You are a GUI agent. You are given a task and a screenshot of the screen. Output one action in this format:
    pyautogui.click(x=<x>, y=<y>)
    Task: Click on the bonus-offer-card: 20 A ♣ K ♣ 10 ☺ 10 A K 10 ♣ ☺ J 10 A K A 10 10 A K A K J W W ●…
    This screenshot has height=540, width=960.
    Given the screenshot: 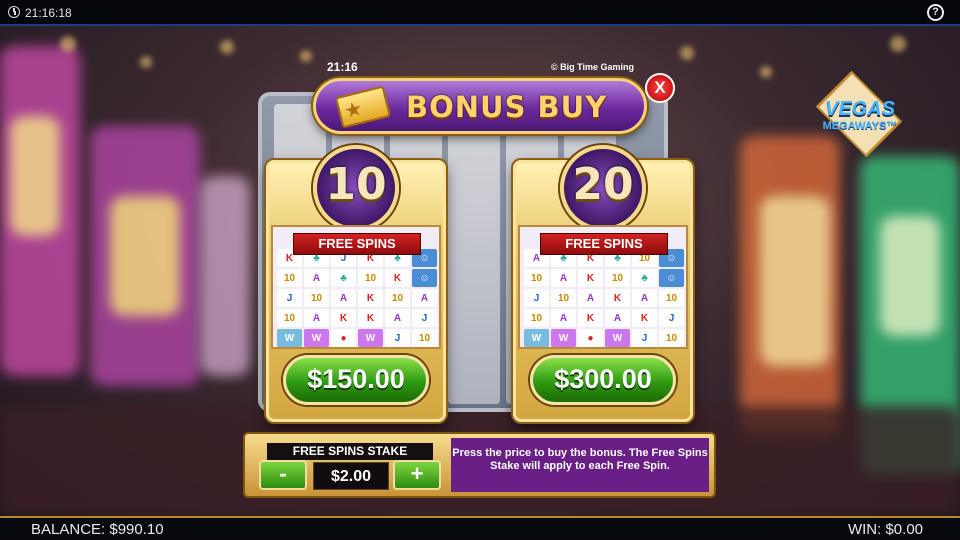 What is the action you would take?
    pyautogui.click(x=603, y=283)
    